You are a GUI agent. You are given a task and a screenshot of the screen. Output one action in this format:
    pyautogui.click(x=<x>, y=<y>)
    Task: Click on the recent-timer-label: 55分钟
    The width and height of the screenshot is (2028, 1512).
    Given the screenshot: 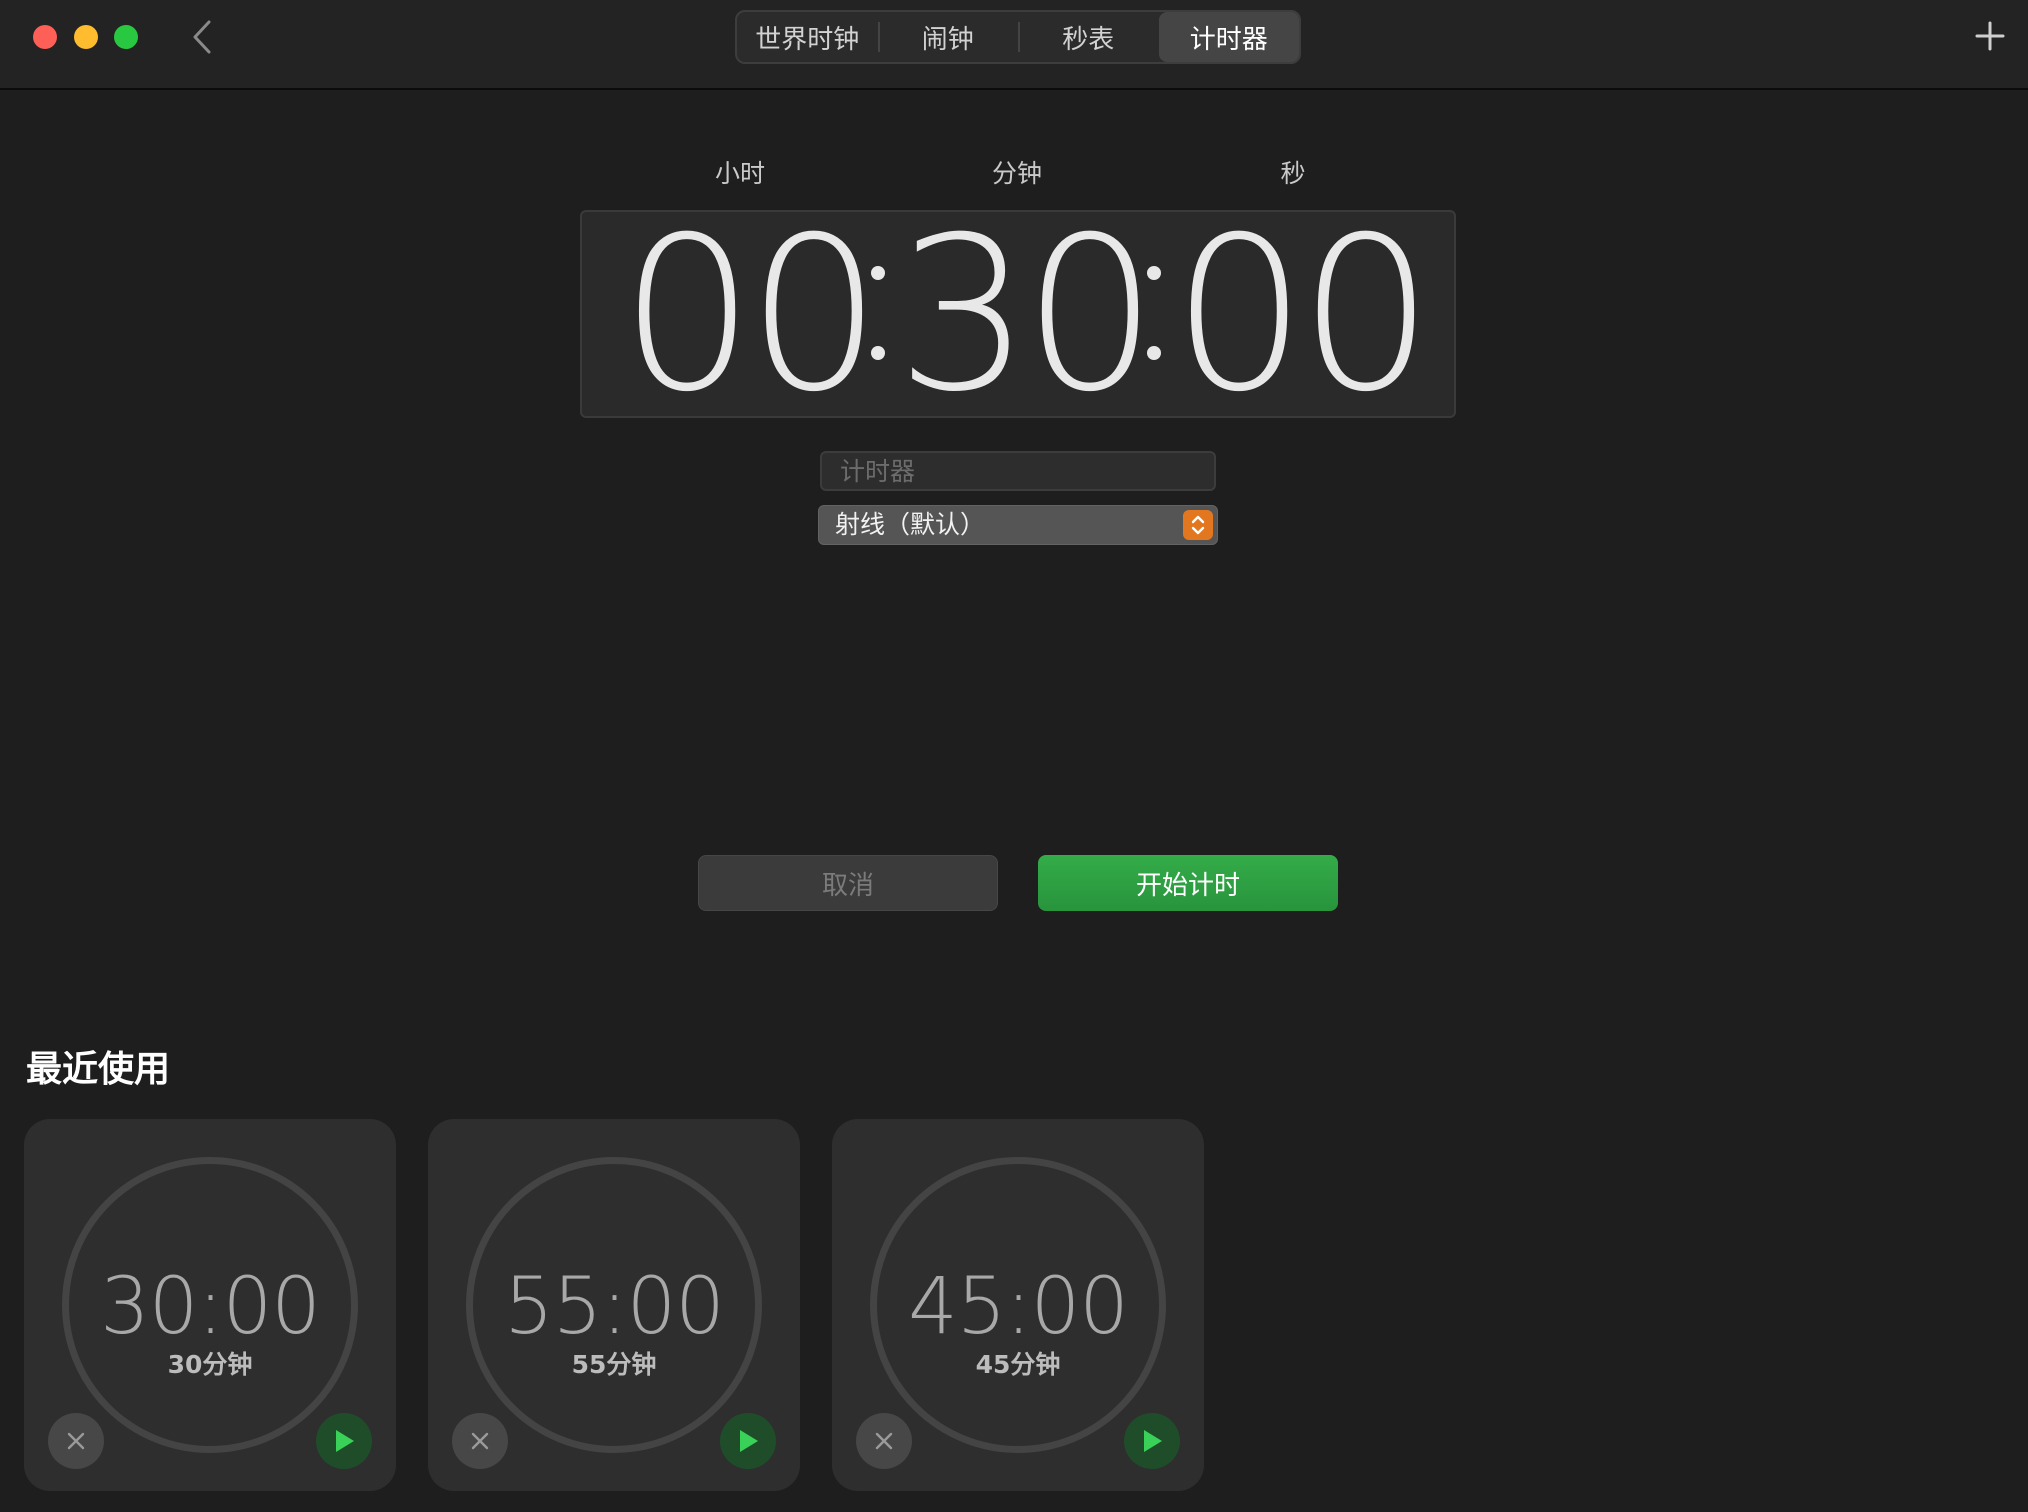 What is the action you would take?
    pyautogui.click(x=614, y=1364)
    